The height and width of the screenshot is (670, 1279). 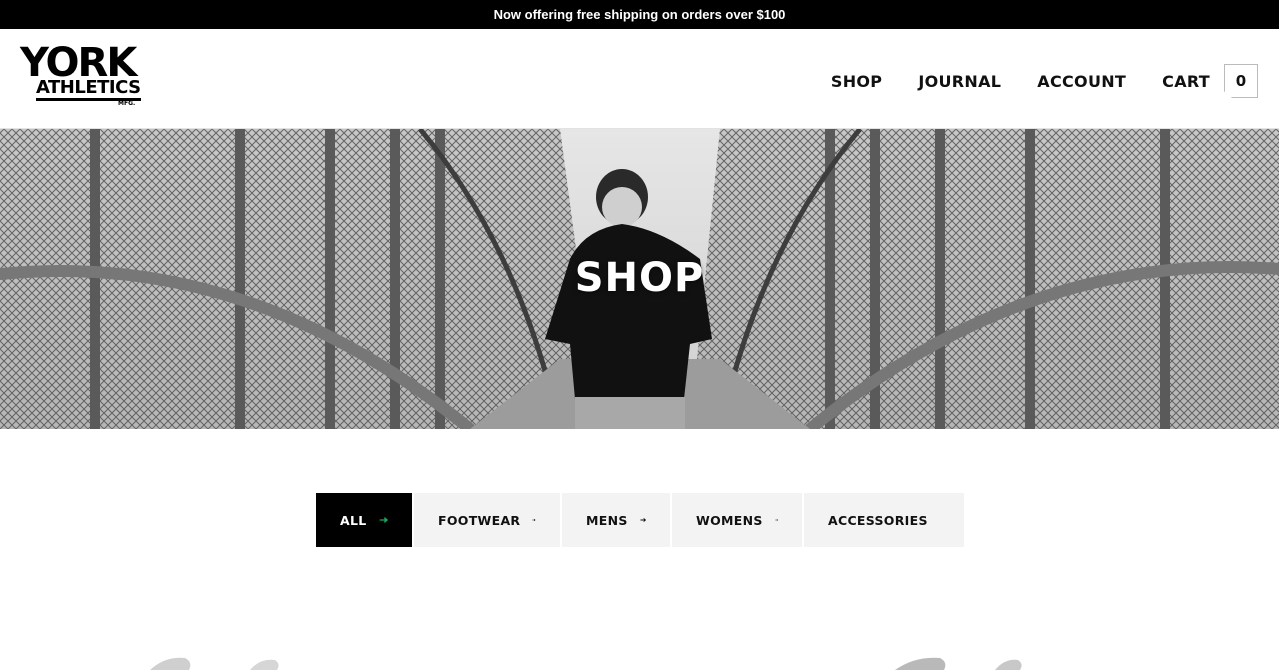 I want to click on main-nav: SHOP JOURNAL ACCOUNT CART 0, so click(x=1044, y=81).